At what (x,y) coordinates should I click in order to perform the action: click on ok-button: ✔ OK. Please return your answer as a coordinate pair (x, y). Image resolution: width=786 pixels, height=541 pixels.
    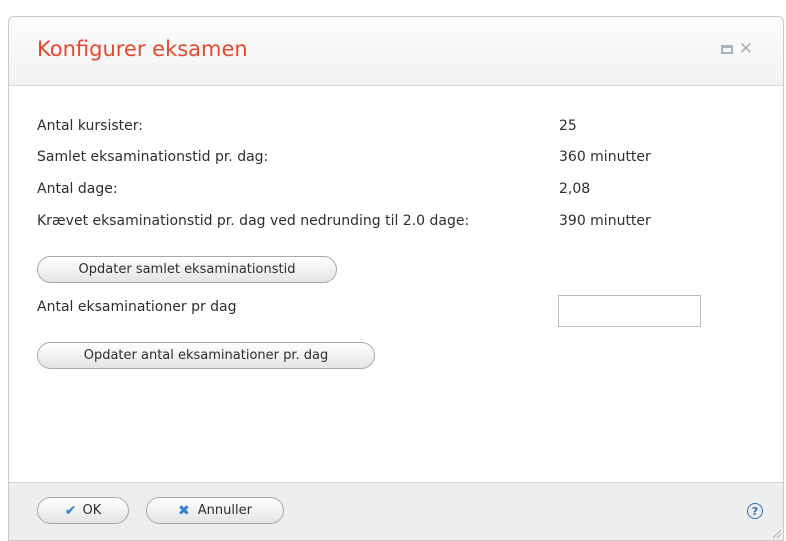
    Looking at the image, I should click on (83, 510).